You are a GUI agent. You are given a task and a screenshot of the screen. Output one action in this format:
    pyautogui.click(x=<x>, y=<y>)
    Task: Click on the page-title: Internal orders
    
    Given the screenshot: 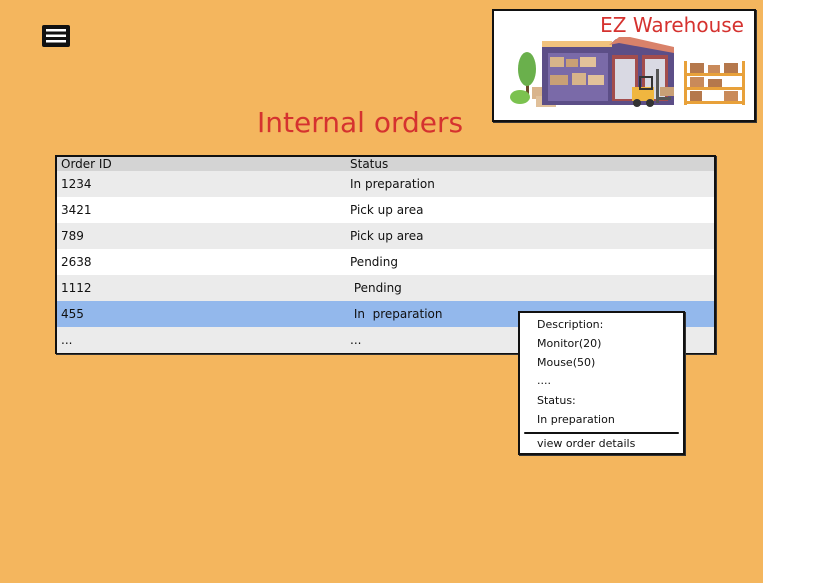 What is the action you would take?
    pyautogui.click(x=360, y=122)
    